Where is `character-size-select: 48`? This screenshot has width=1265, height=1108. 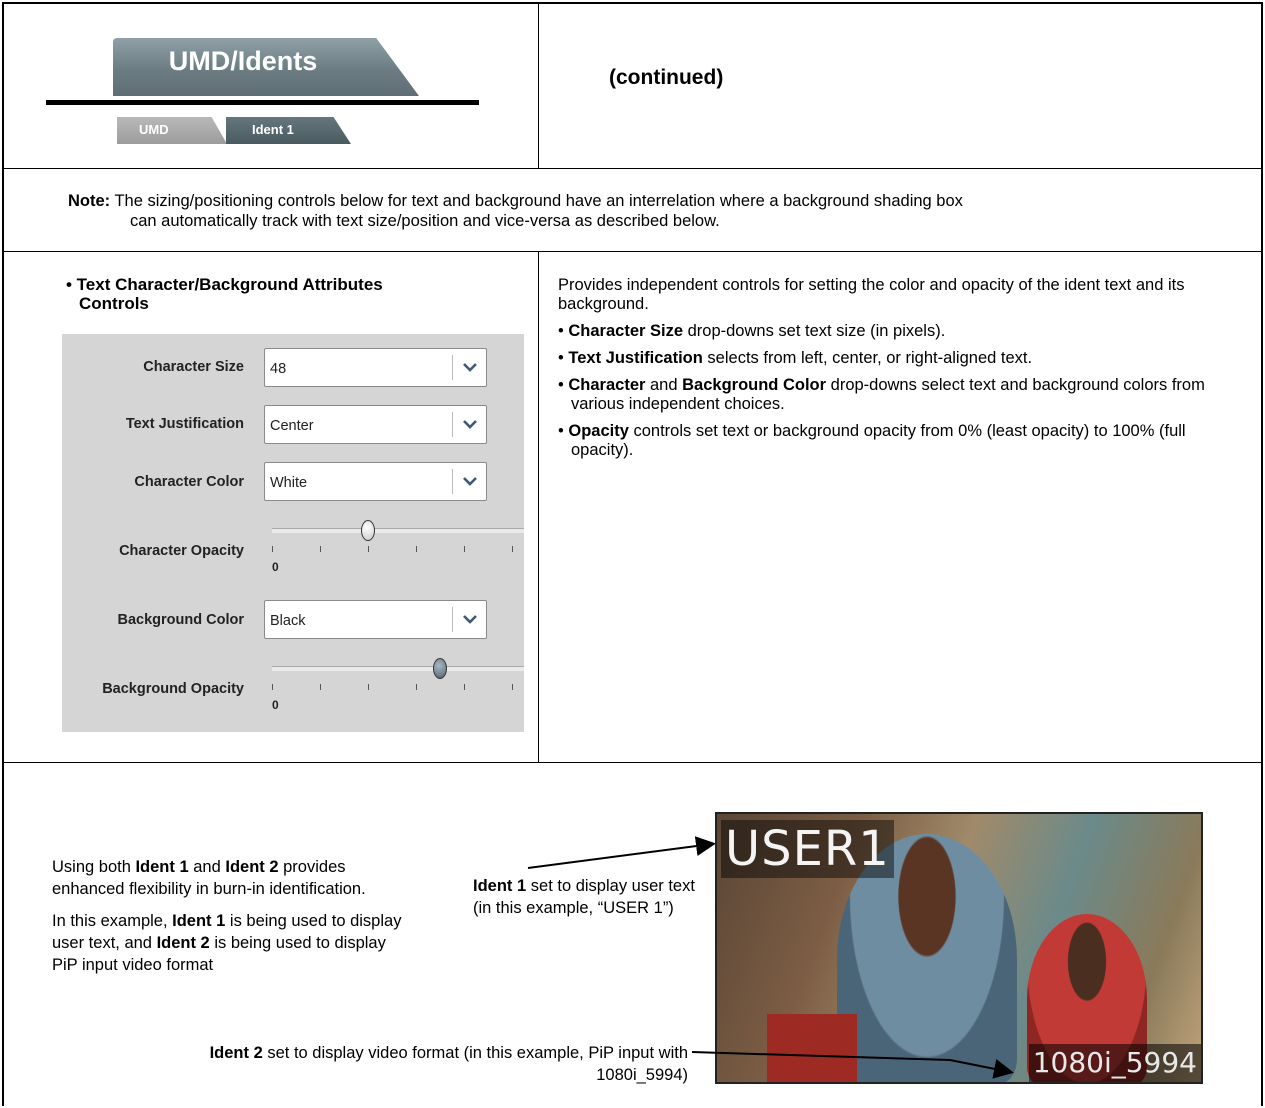
character-size-select: 48 is located at coordinates (375, 367).